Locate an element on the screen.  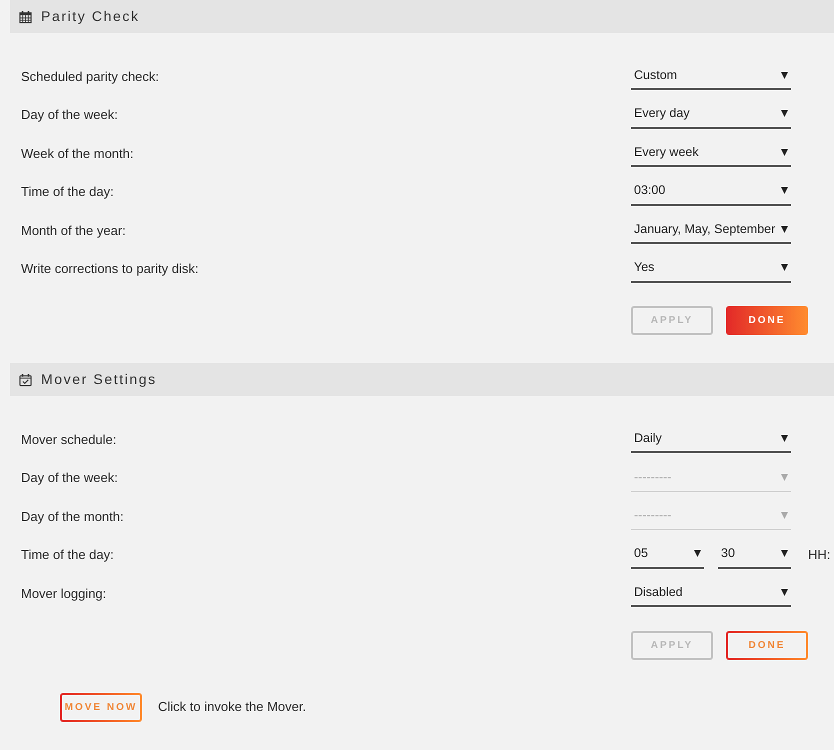
format-hint: HH: is located at coordinates (819, 555).